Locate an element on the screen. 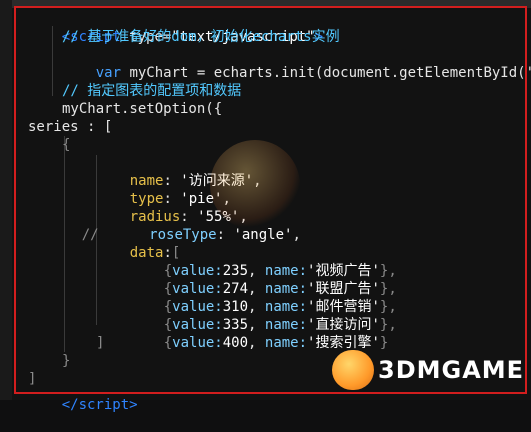 This screenshot has width=531, height=432. code-line-2: // 基于准备好的dom，初始化echarts实例 is located at coordinates (201, 37).